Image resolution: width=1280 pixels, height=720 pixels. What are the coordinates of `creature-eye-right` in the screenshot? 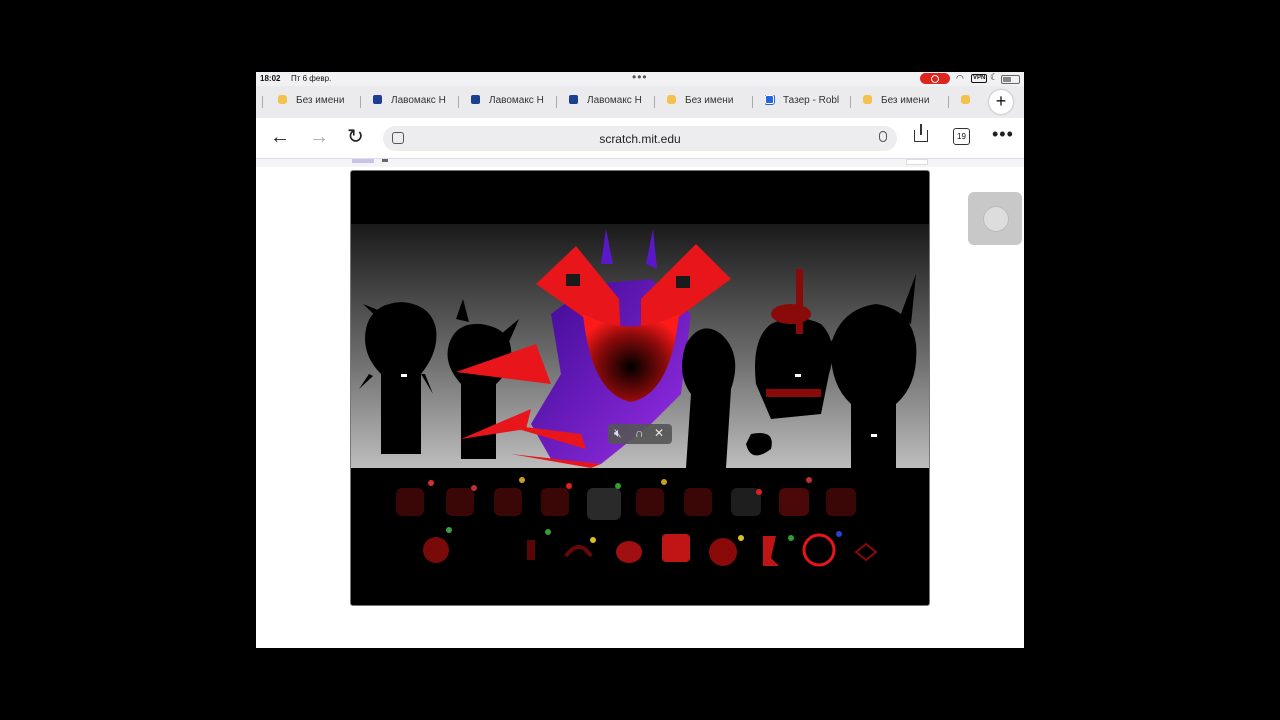 It's located at (683, 282).